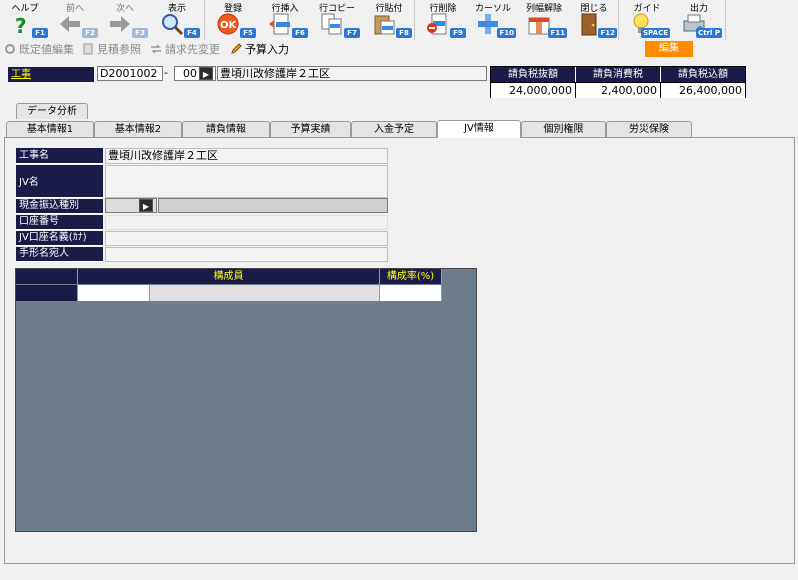 This screenshot has height=580, width=798. What do you see at coordinates (506, 33) in the screenshot?
I see `cursor-key: F10` at bounding box center [506, 33].